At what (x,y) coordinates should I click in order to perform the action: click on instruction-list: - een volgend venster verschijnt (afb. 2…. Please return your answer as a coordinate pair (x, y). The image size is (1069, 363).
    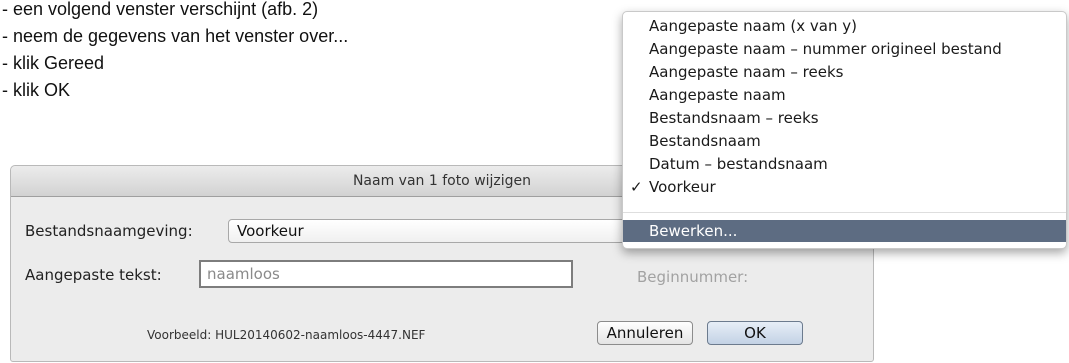
    Looking at the image, I should click on (175, 52).